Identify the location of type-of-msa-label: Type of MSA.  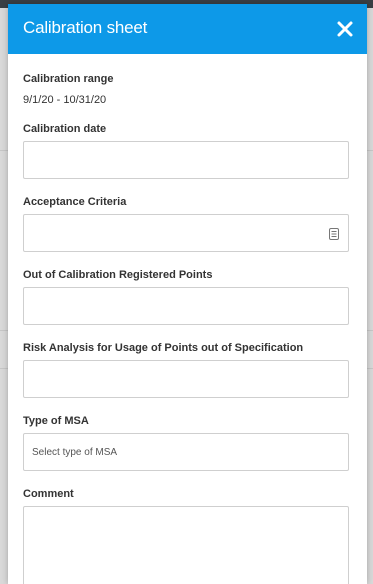
(56, 421).